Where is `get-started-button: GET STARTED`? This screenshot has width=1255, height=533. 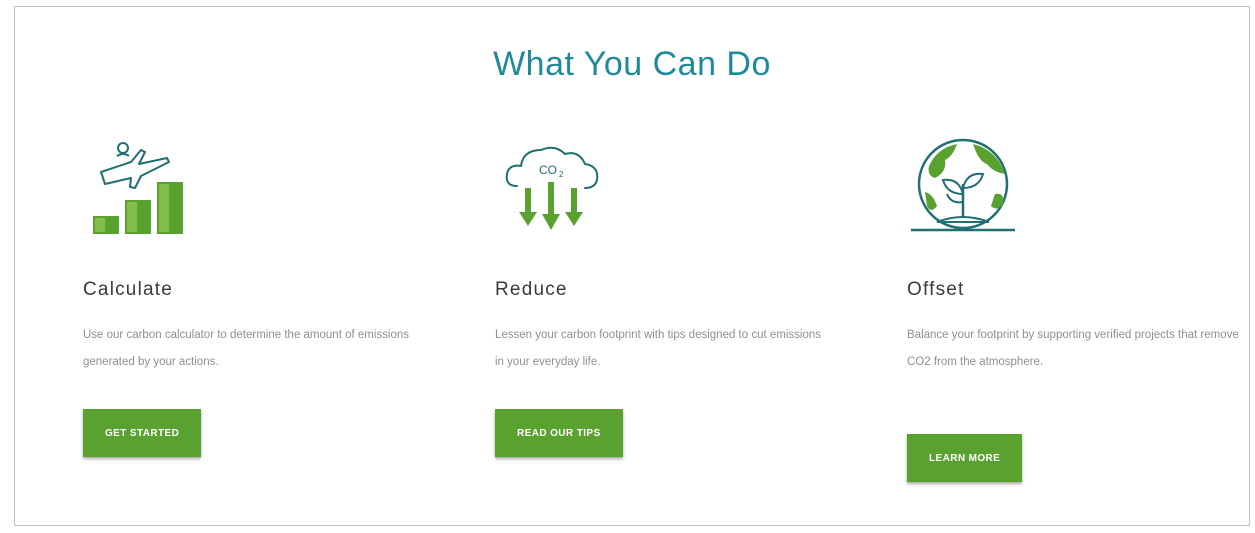
get-started-button: GET STARTED is located at coordinates (142, 433).